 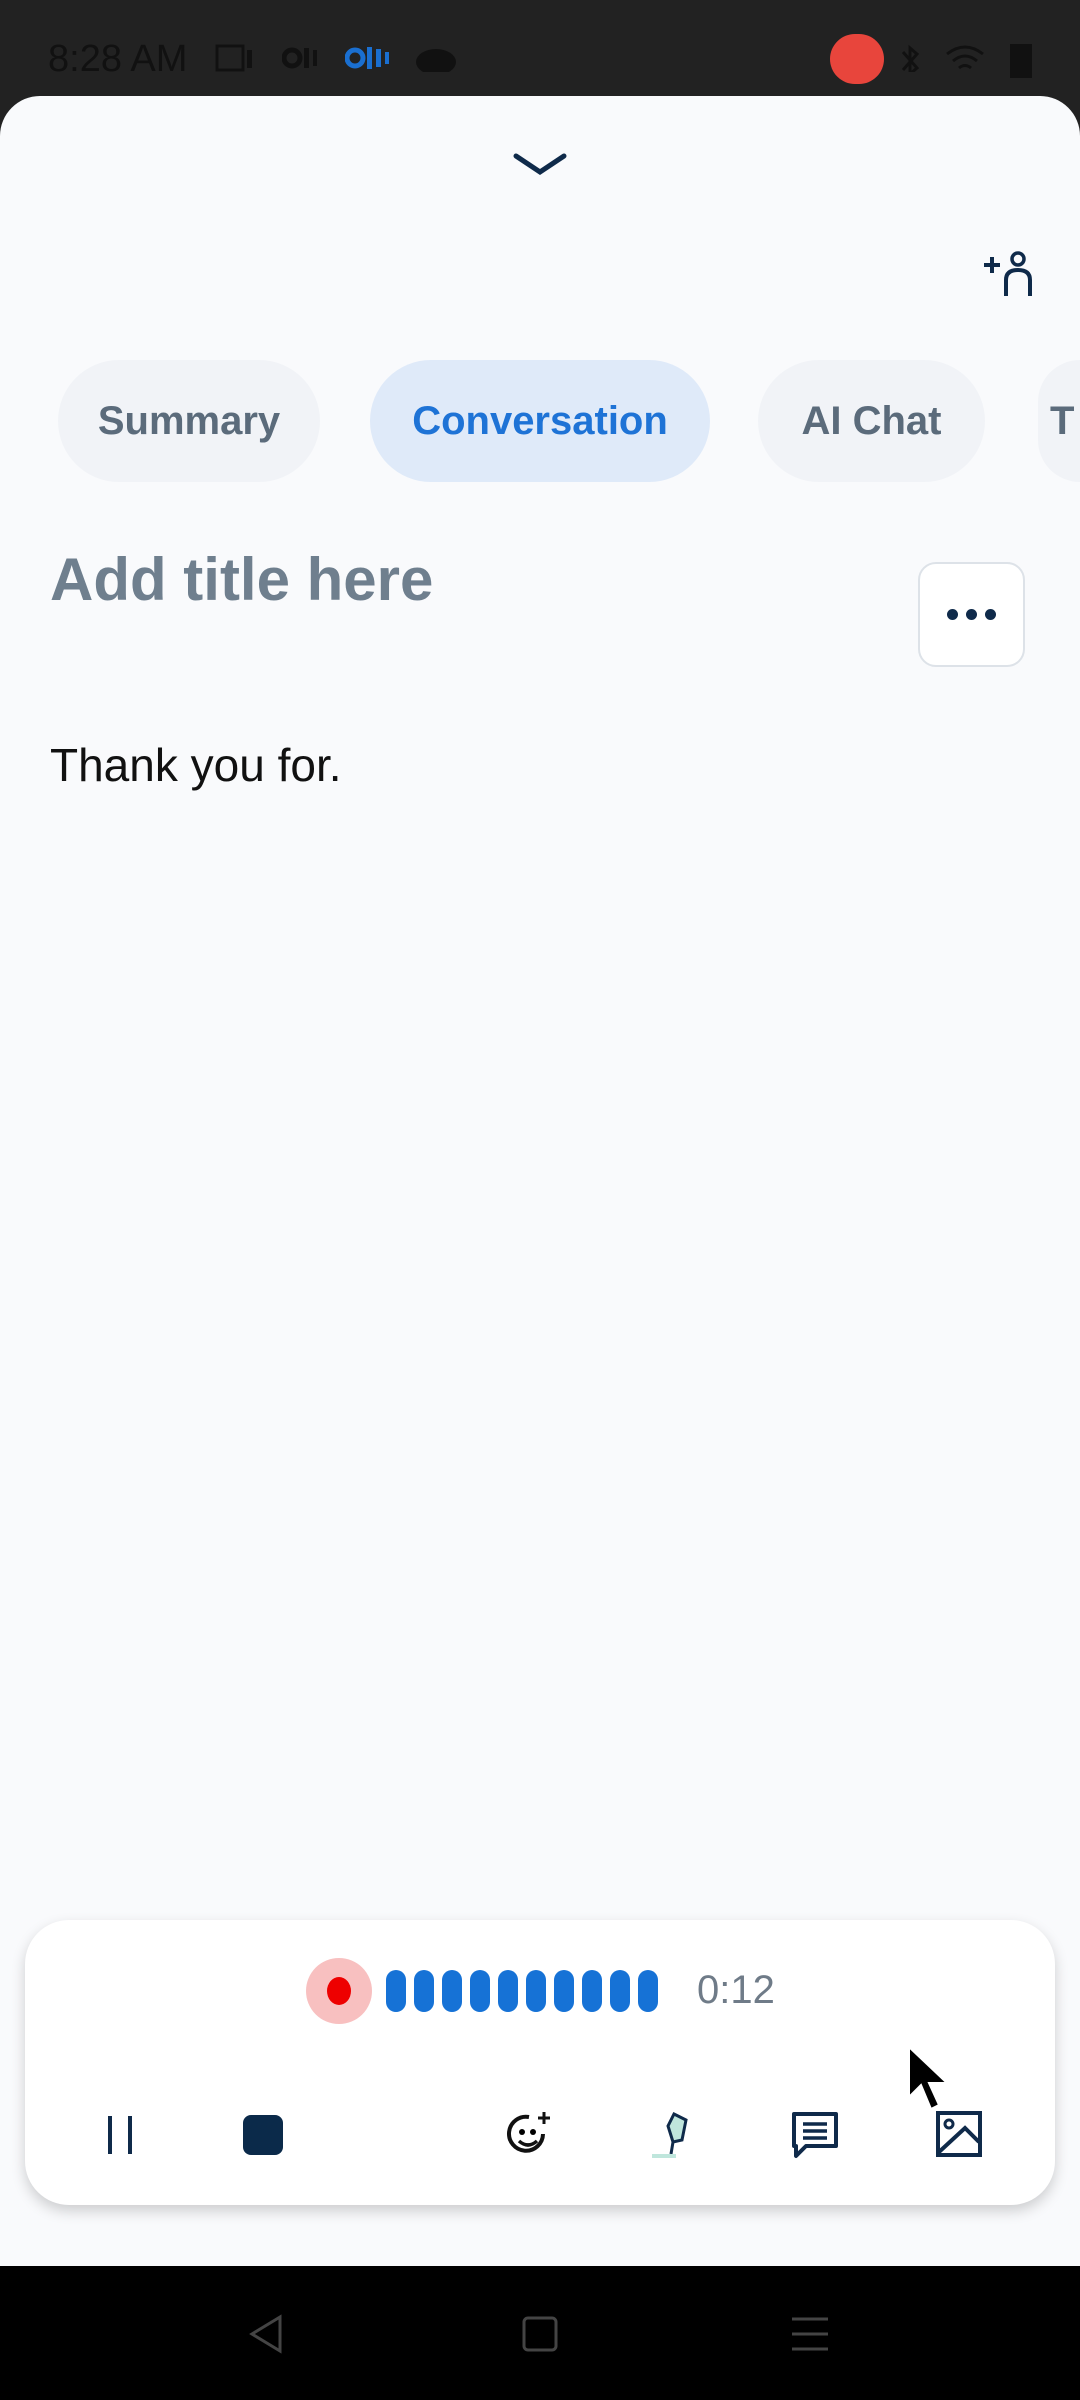 I want to click on tab-summary: Summary, so click(x=189, y=421).